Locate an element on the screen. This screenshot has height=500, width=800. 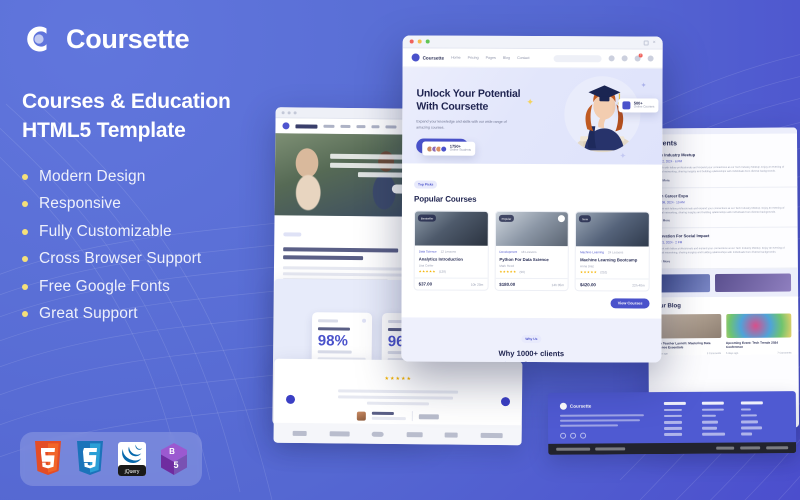
course-category: Data Science is located at coordinates (427, 251).